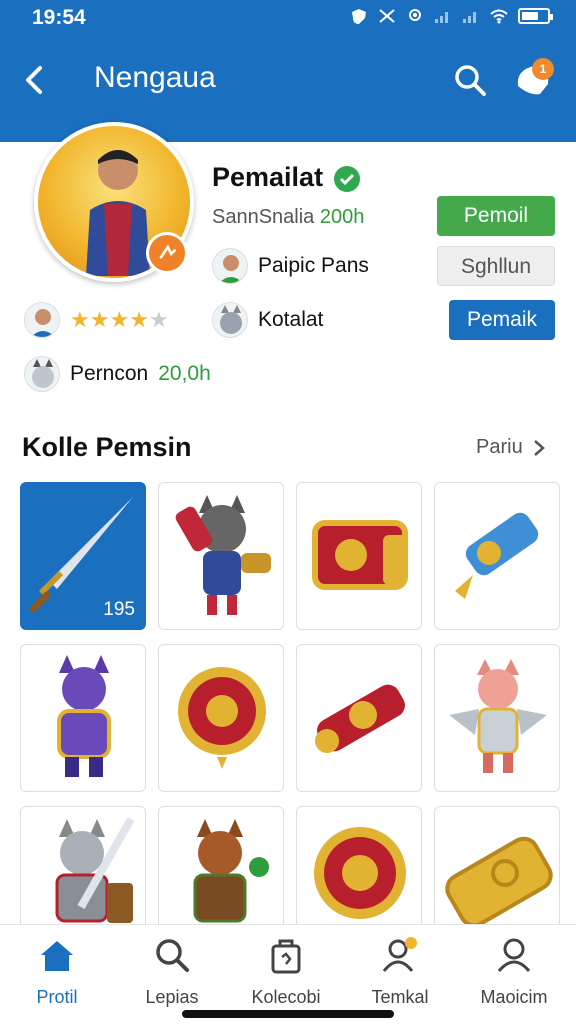  Describe the element at coordinates (441, 17) in the screenshot. I see `signal-icon` at that location.